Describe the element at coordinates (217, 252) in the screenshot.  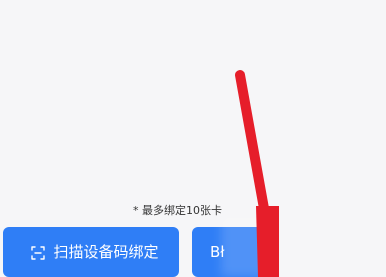
I see `second-bind-label: Bł` at that location.